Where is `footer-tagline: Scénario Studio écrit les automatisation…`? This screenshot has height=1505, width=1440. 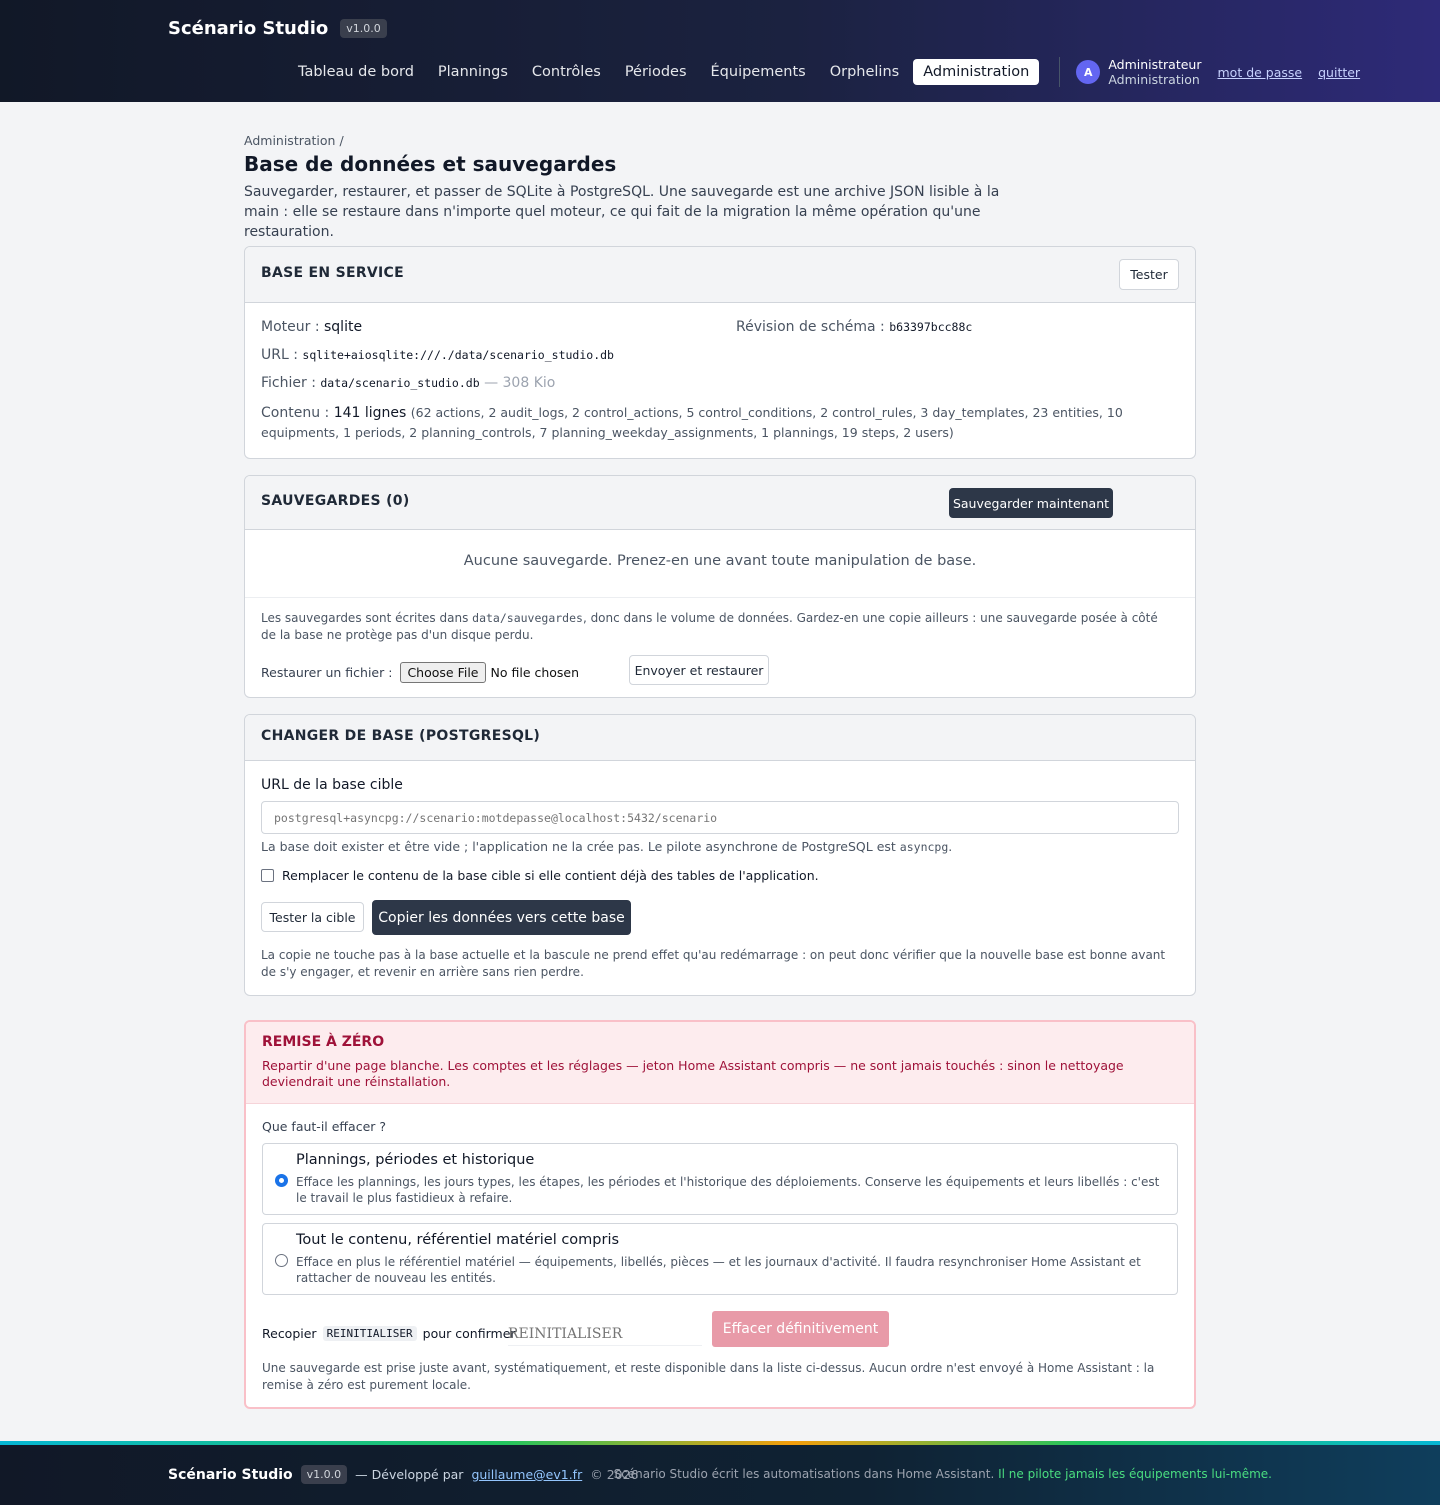 footer-tagline: Scénario Studio écrit les automatisation… is located at coordinates (942, 1474).